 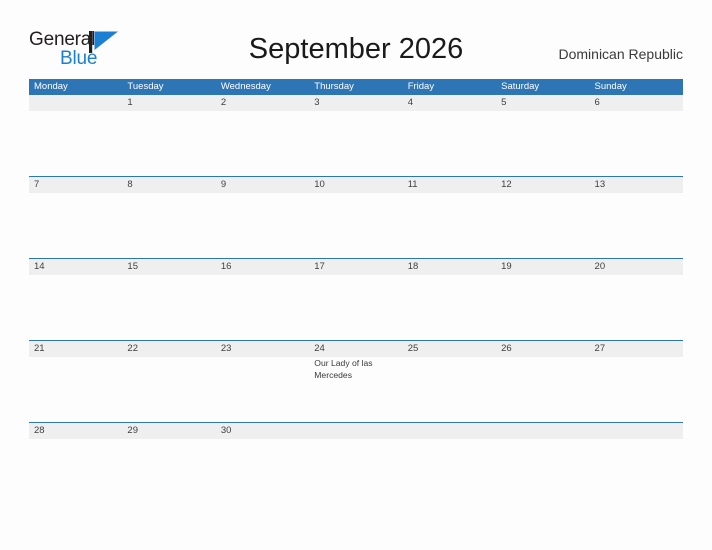 I want to click on day-number: 30, so click(x=262, y=431).